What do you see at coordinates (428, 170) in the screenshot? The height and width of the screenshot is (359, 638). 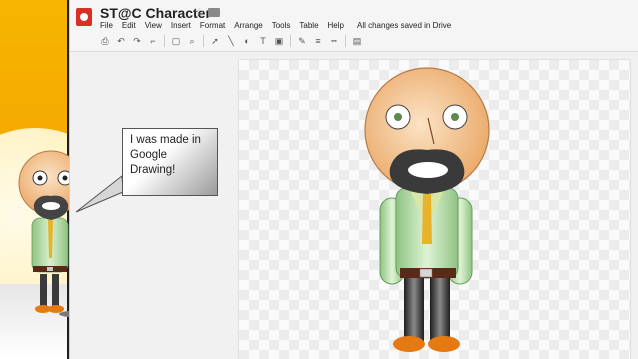 I see `mouth` at bounding box center [428, 170].